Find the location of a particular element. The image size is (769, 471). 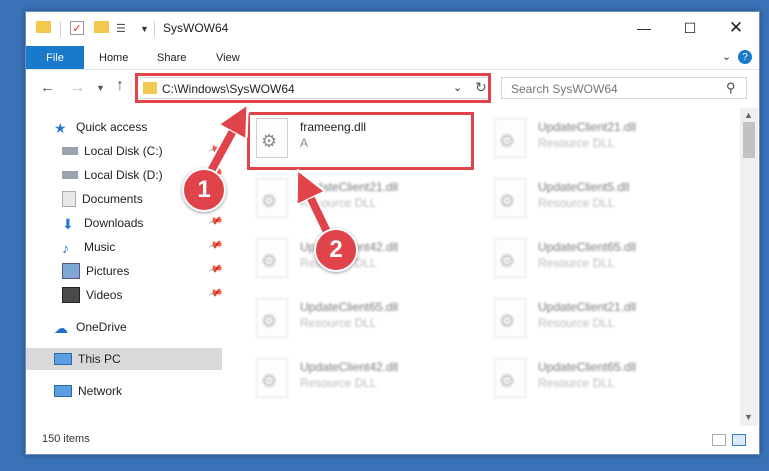

cloud-icon: ☁ is located at coordinates (61, 328).